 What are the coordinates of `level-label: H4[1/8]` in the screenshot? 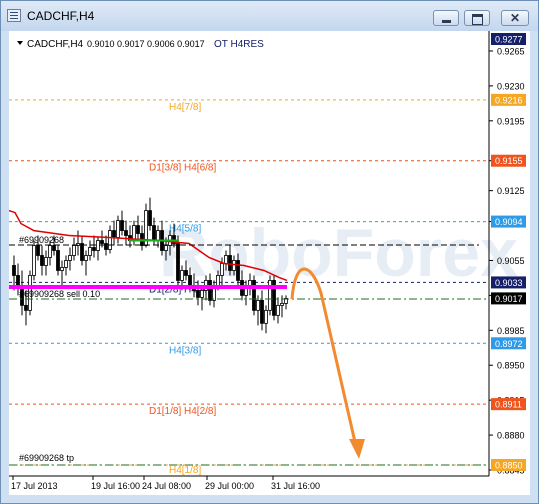 It's located at (185, 470).